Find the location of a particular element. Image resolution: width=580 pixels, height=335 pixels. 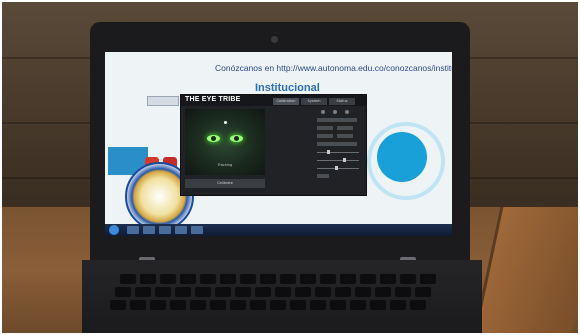

settings-panel is located at coordinates (317, 150).